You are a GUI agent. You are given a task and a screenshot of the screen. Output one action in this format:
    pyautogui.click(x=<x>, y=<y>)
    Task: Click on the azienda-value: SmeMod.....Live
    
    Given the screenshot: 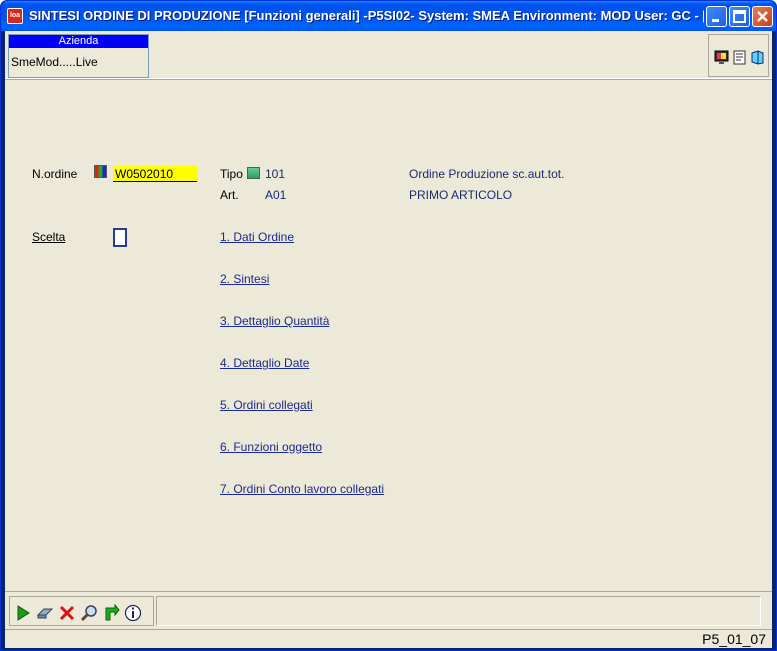 What is the action you would take?
    pyautogui.click(x=54, y=62)
    